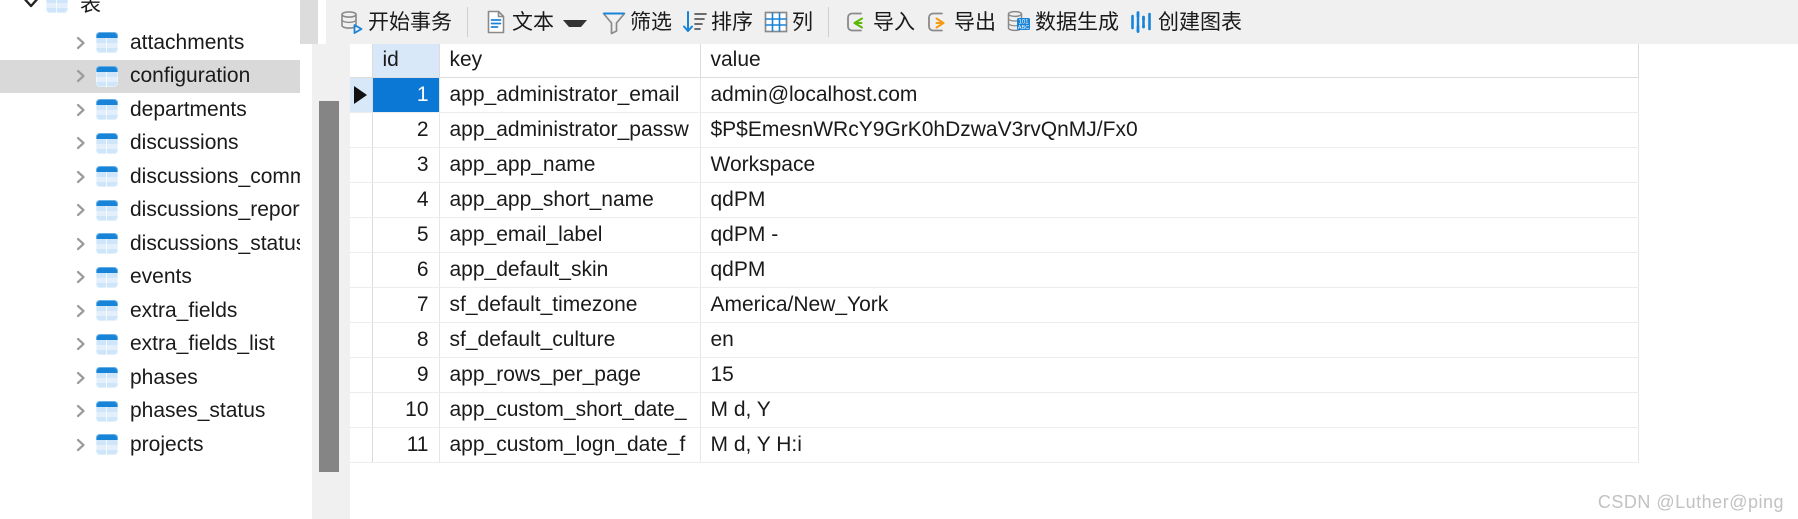  I want to click on table-row: 9 app_rows_per_page 15, so click(994, 375).